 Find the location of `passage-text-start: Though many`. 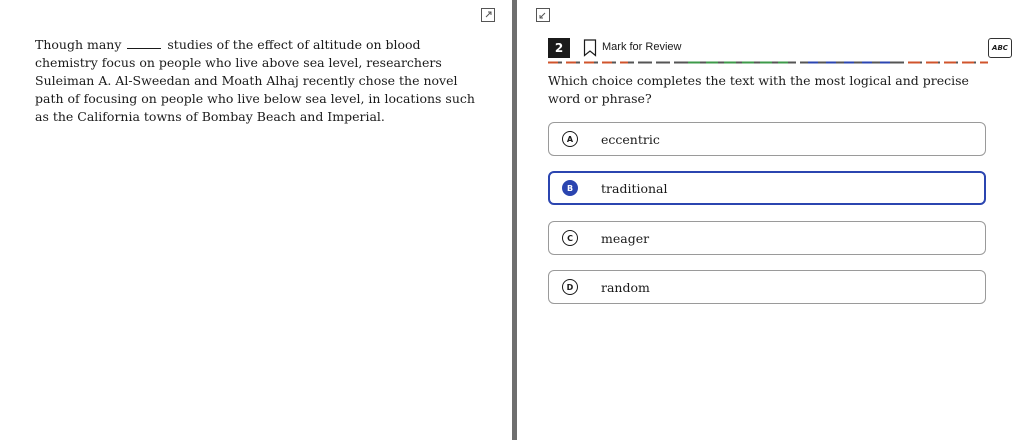

passage-text-start: Though many is located at coordinates (78, 44).